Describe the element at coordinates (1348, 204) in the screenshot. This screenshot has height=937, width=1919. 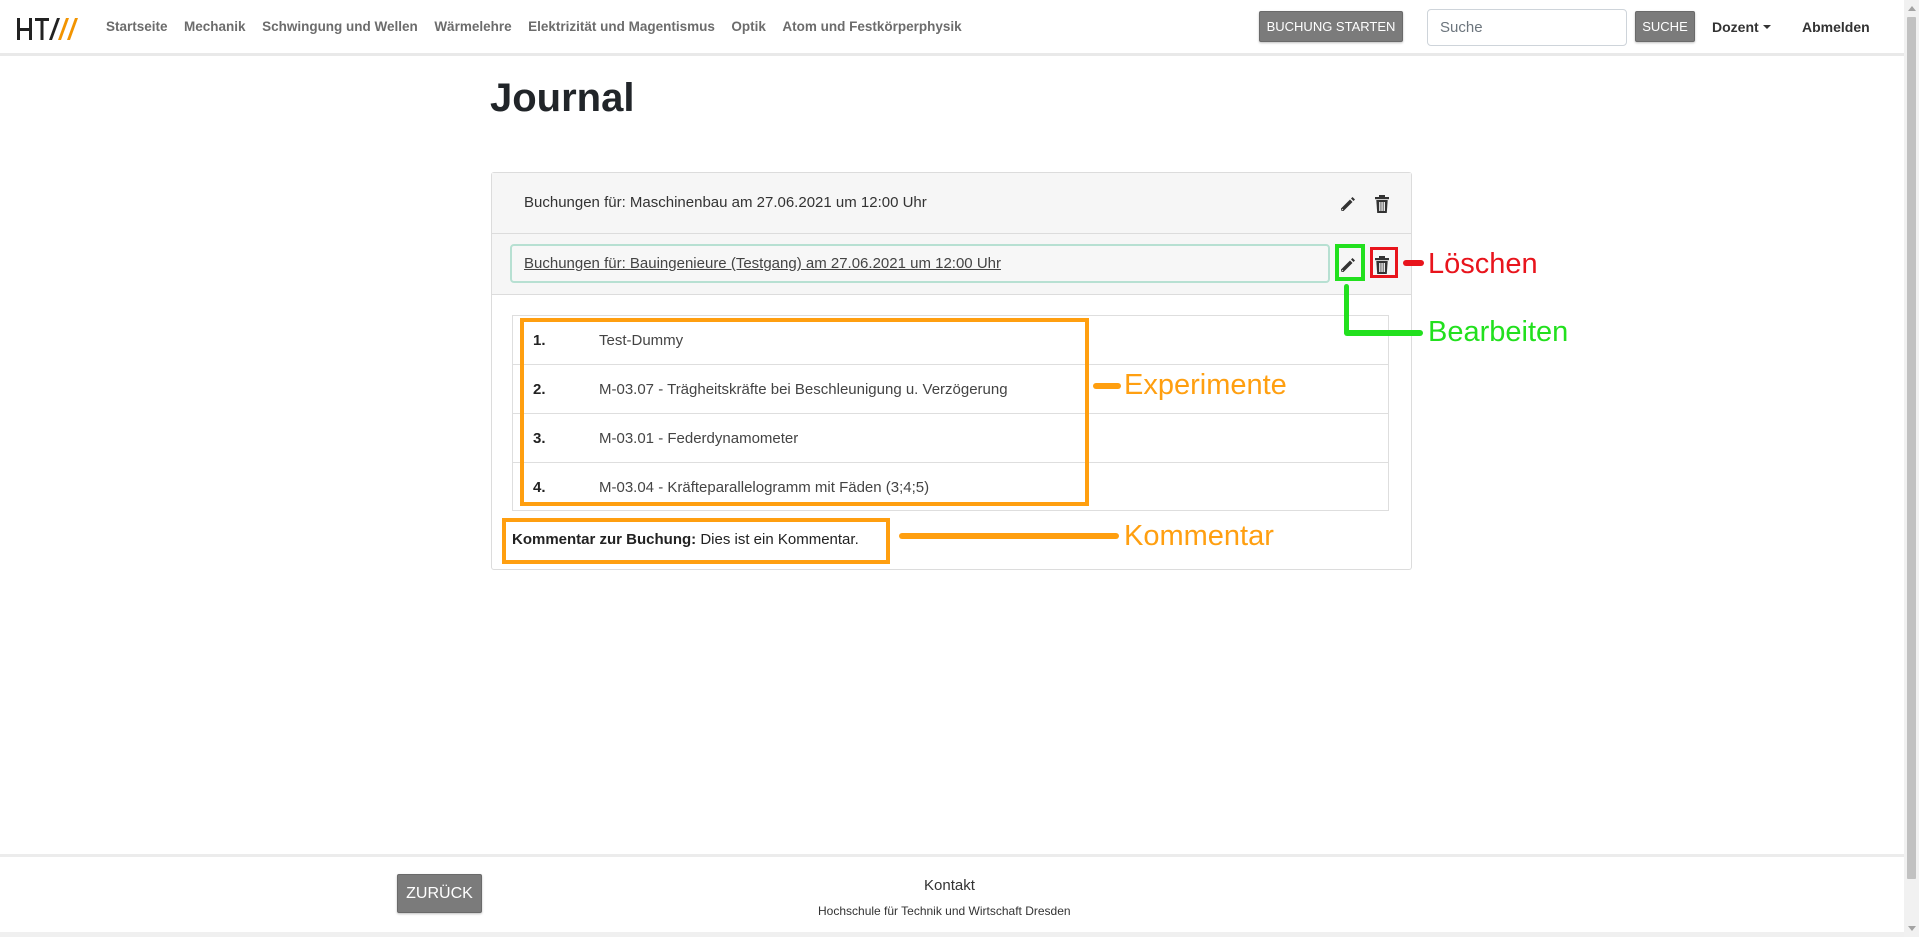
I see `pencil-icon` at that location.